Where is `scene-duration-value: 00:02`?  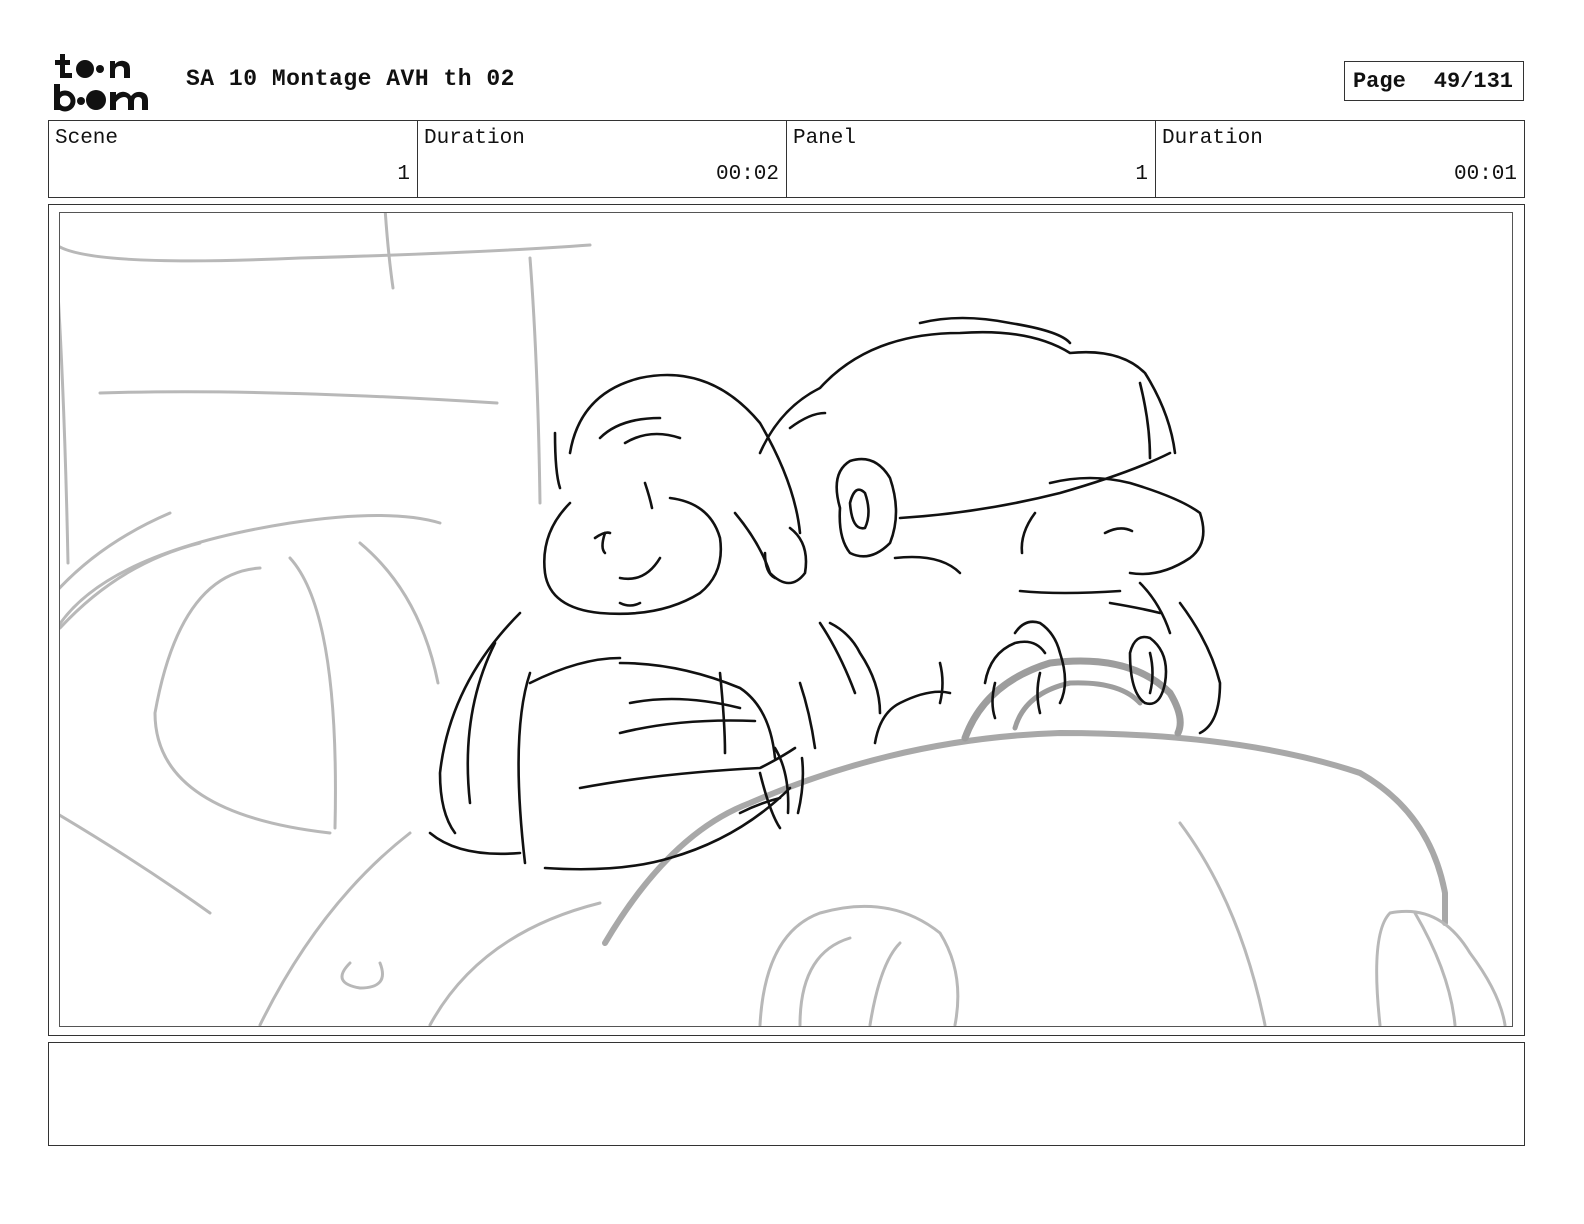
scene-duration-value: 00:02 is located at coordinates (747, 174).